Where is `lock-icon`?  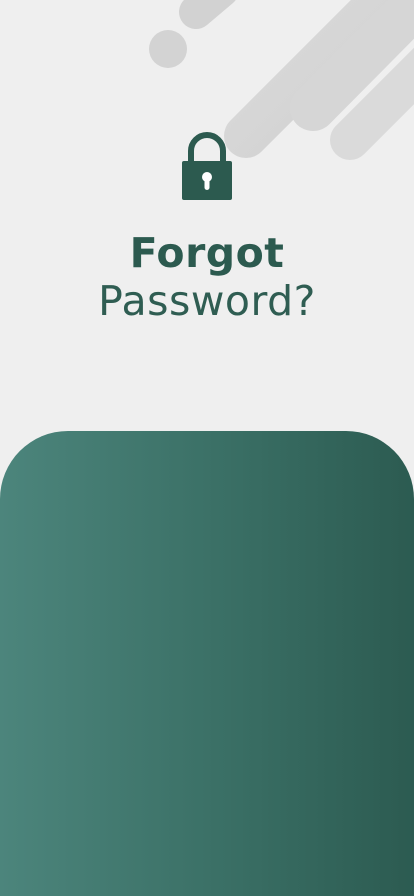
lock-icon is located at coordinates (207, 166).